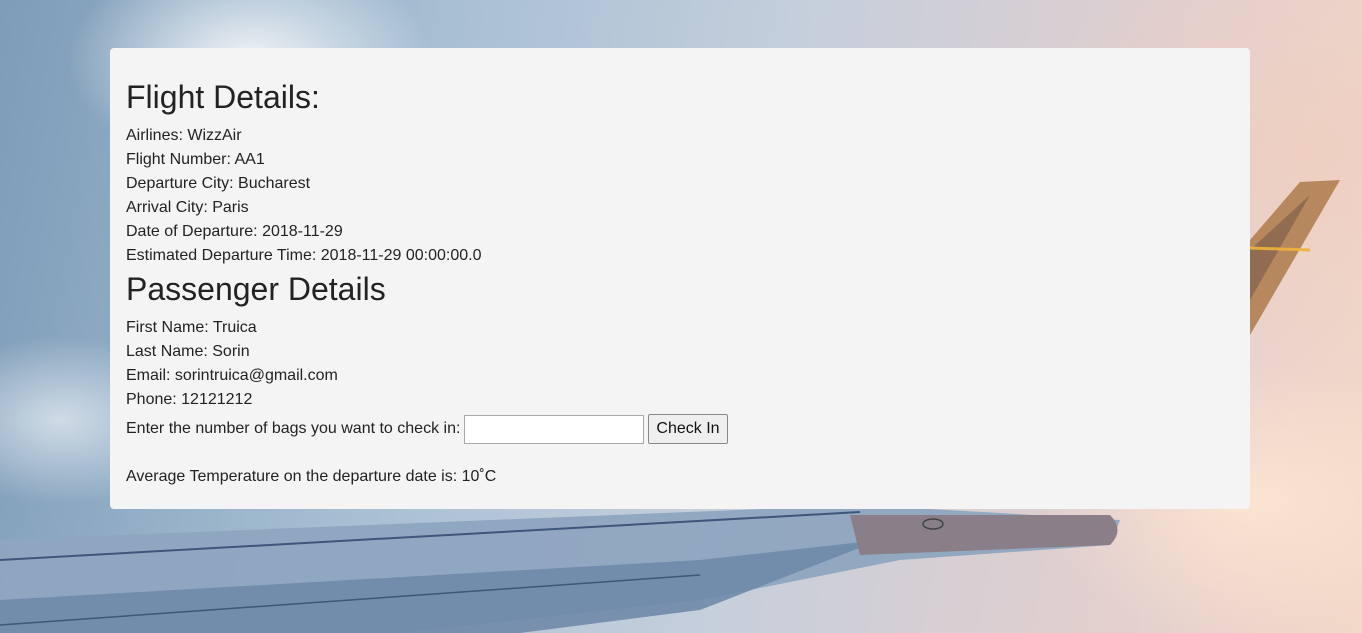  I want to click on last-name-text: Last Name: Sorin, so click(188, 351).